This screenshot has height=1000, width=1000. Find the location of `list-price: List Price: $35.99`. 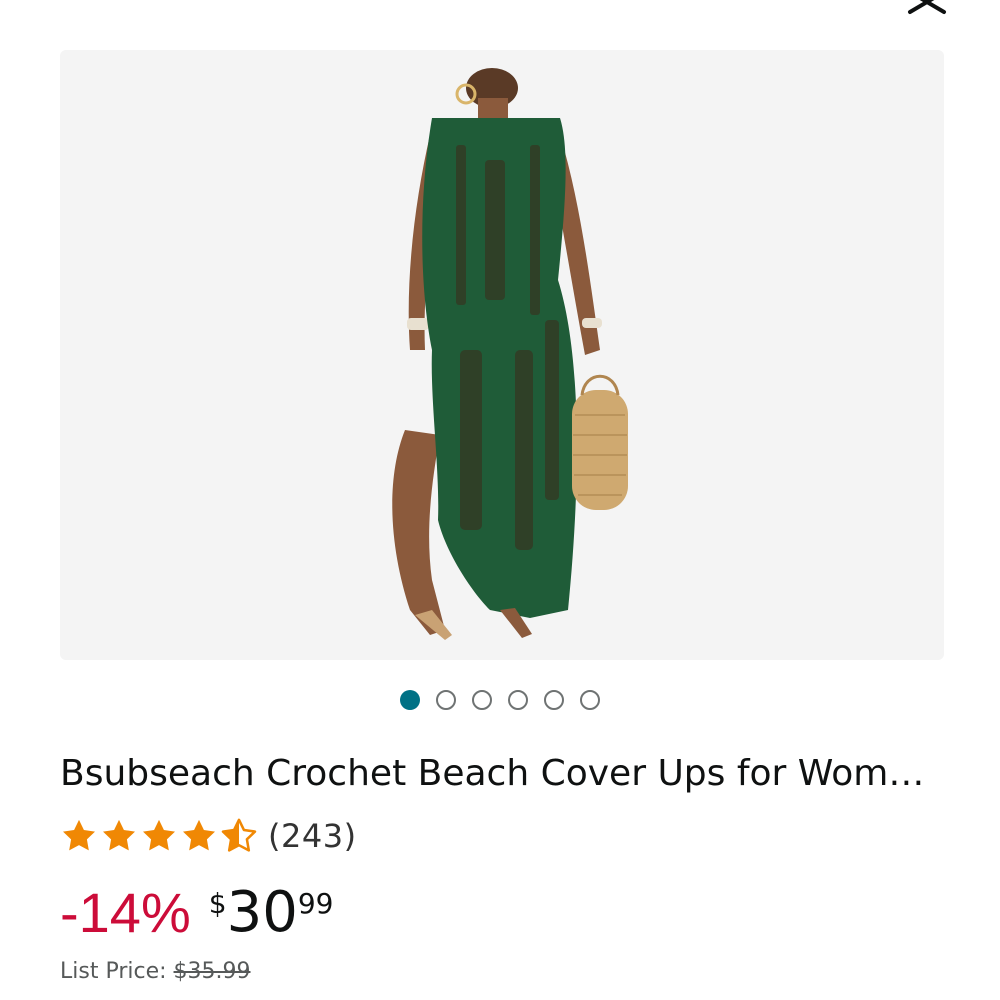

list-price: List Price: $35.99 is located at coordinates (155, 972).